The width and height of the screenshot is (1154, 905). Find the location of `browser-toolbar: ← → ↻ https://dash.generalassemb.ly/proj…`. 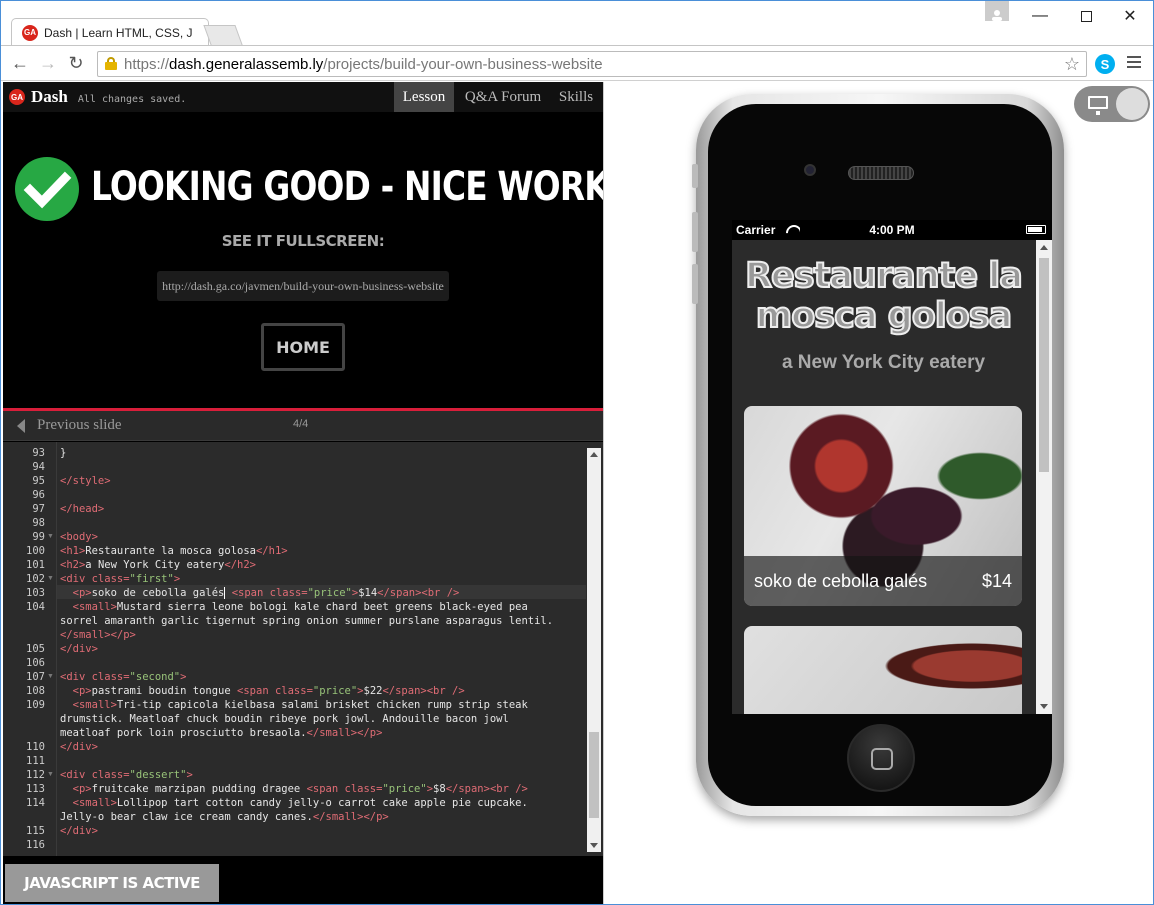

browser-toolbar: ← → ↻ https://dash.generalassemb.ly/proj… is located at coordinates (577, 63).